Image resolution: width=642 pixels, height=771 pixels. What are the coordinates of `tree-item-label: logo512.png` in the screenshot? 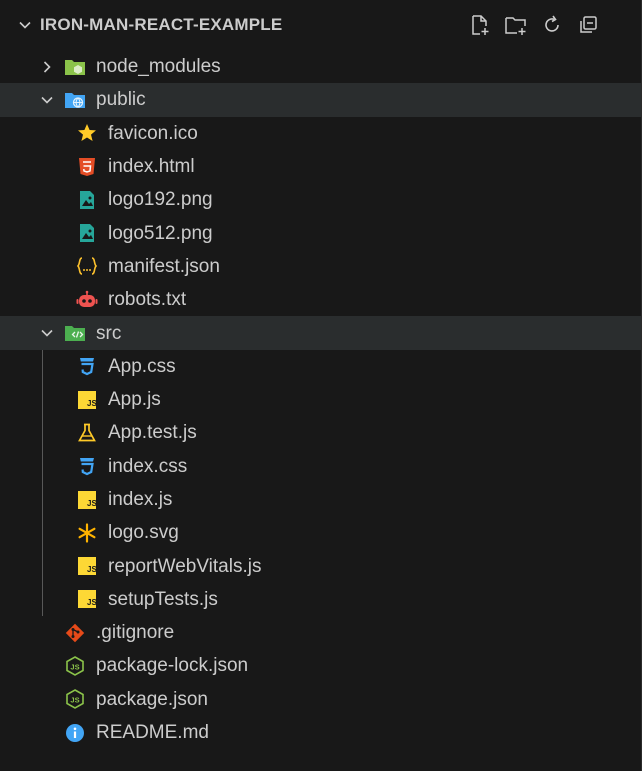 It's located at (160, 233).